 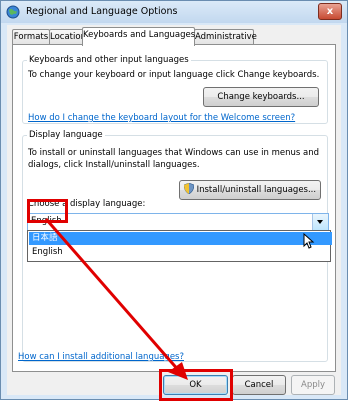 What do you see at coordinates (259, 385) in the screenshot?
I see `cancel-button: Cancel` at bounding box center [259, 385].